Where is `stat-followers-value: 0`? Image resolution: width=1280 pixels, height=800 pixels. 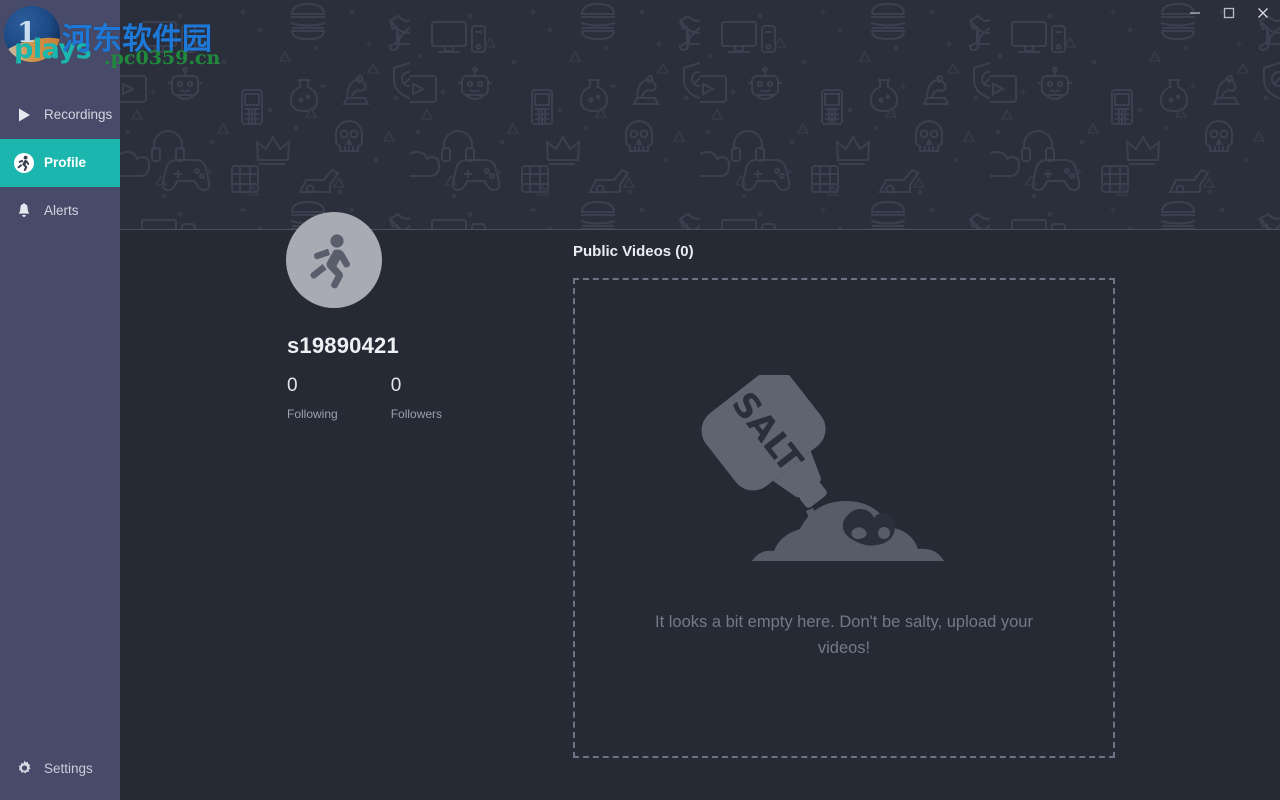
stat-followers-value: 0 is located at coordinates (396, 385).